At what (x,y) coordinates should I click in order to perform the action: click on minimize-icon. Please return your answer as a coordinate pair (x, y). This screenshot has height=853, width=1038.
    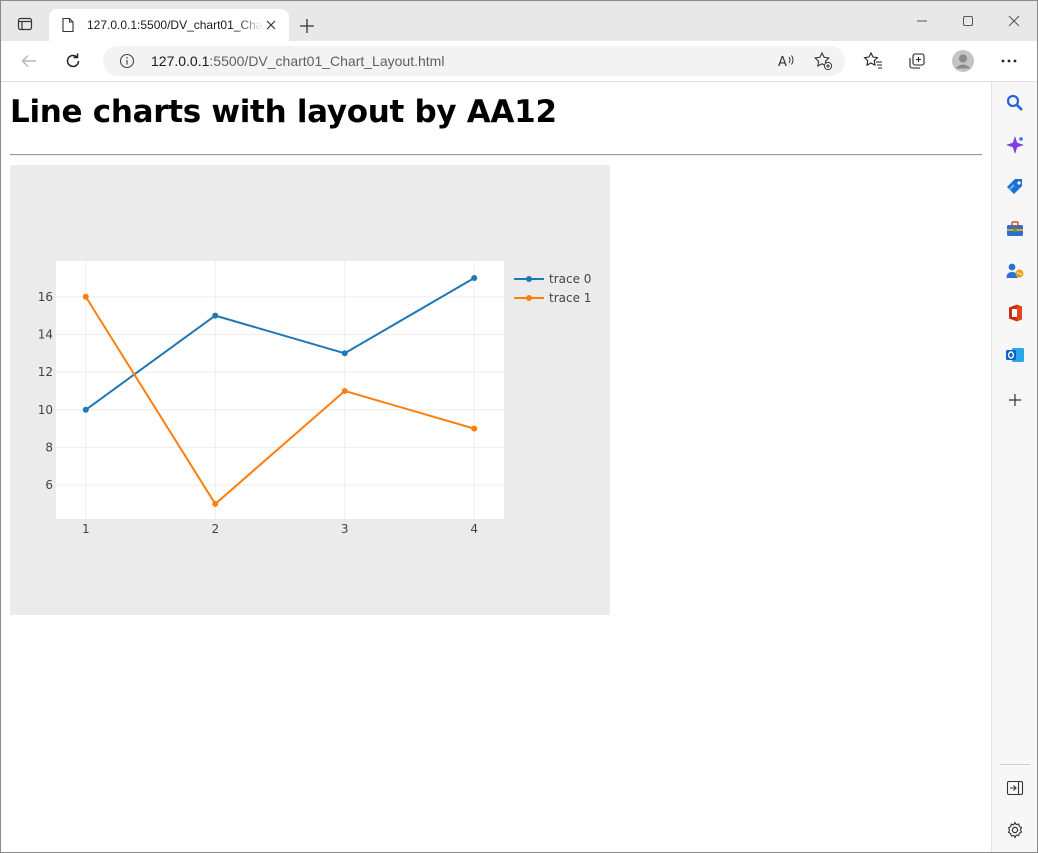
    Looking at the image, I should click on (922, 21).